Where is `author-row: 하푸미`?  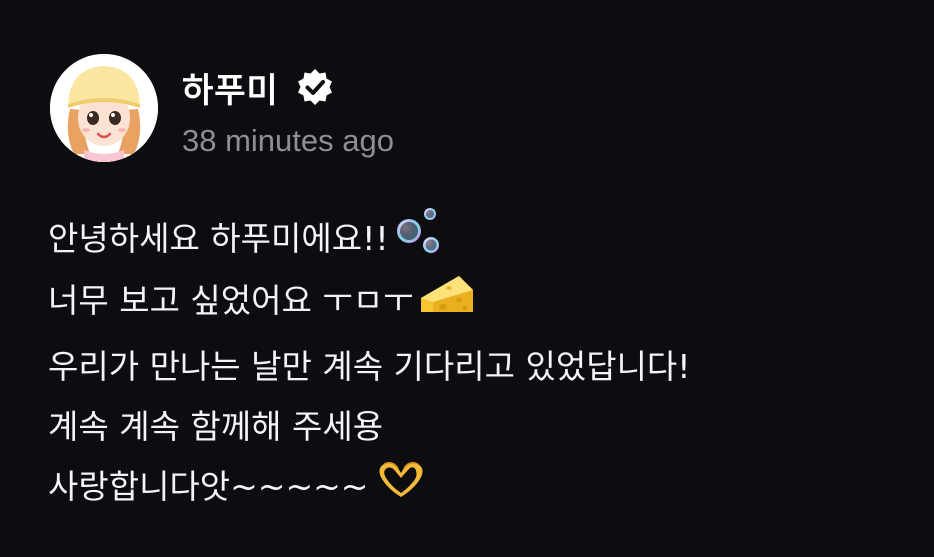
author-row: 하푸미 is located at coordinates (258, 87).